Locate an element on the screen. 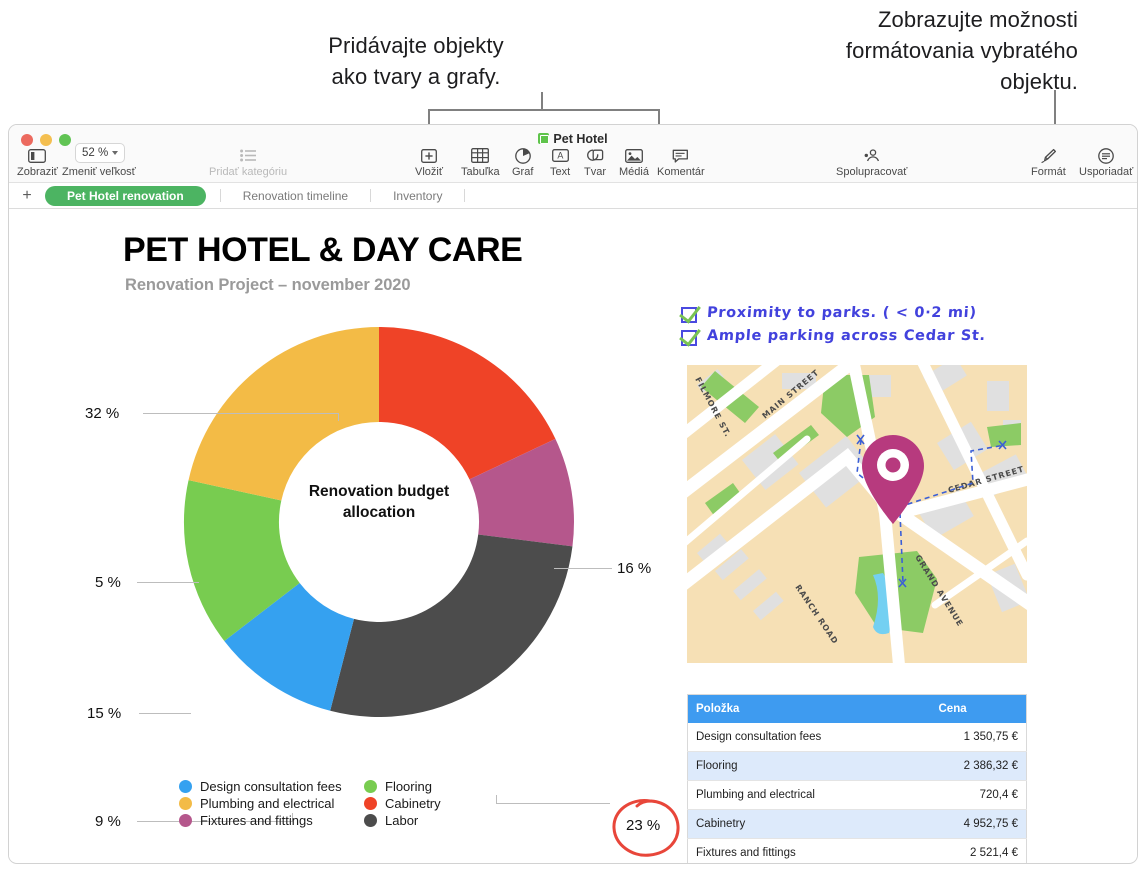  table-cell-price: 4 952,75 € is located at coordinates (978, 824).